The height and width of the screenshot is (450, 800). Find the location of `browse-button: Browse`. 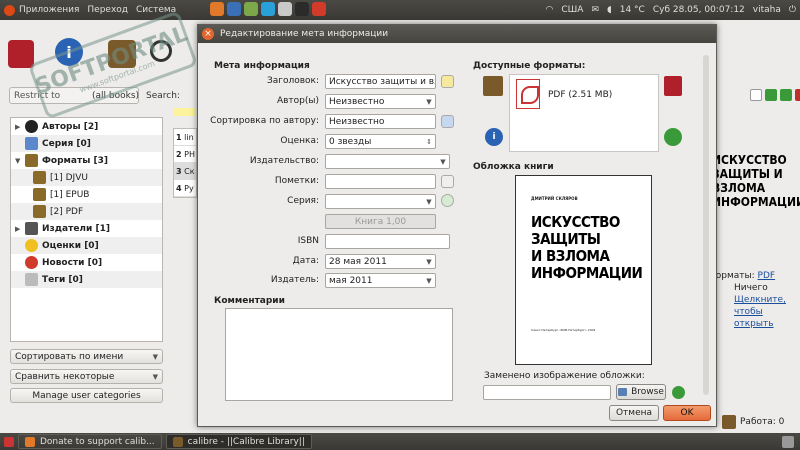

browse-button: Browse is located at coordinates (641, 392).